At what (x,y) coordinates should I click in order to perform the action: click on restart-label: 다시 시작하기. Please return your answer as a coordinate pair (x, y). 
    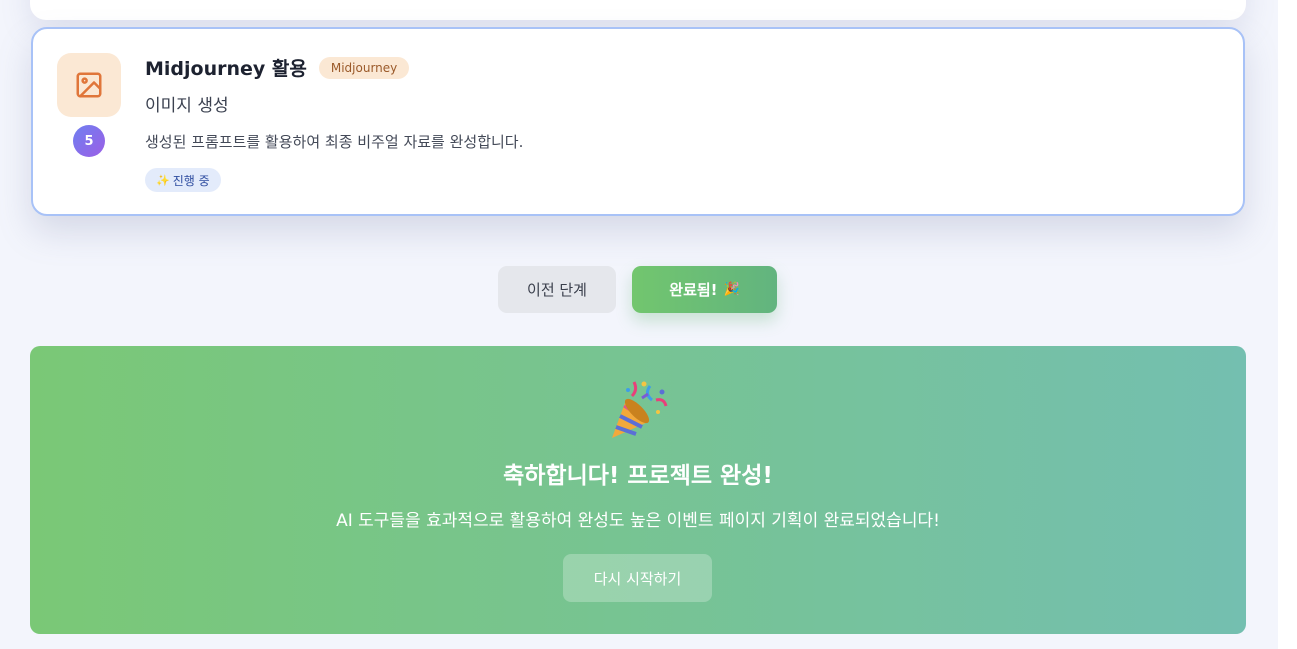
    Looking at the image, I should click on (637, 578).